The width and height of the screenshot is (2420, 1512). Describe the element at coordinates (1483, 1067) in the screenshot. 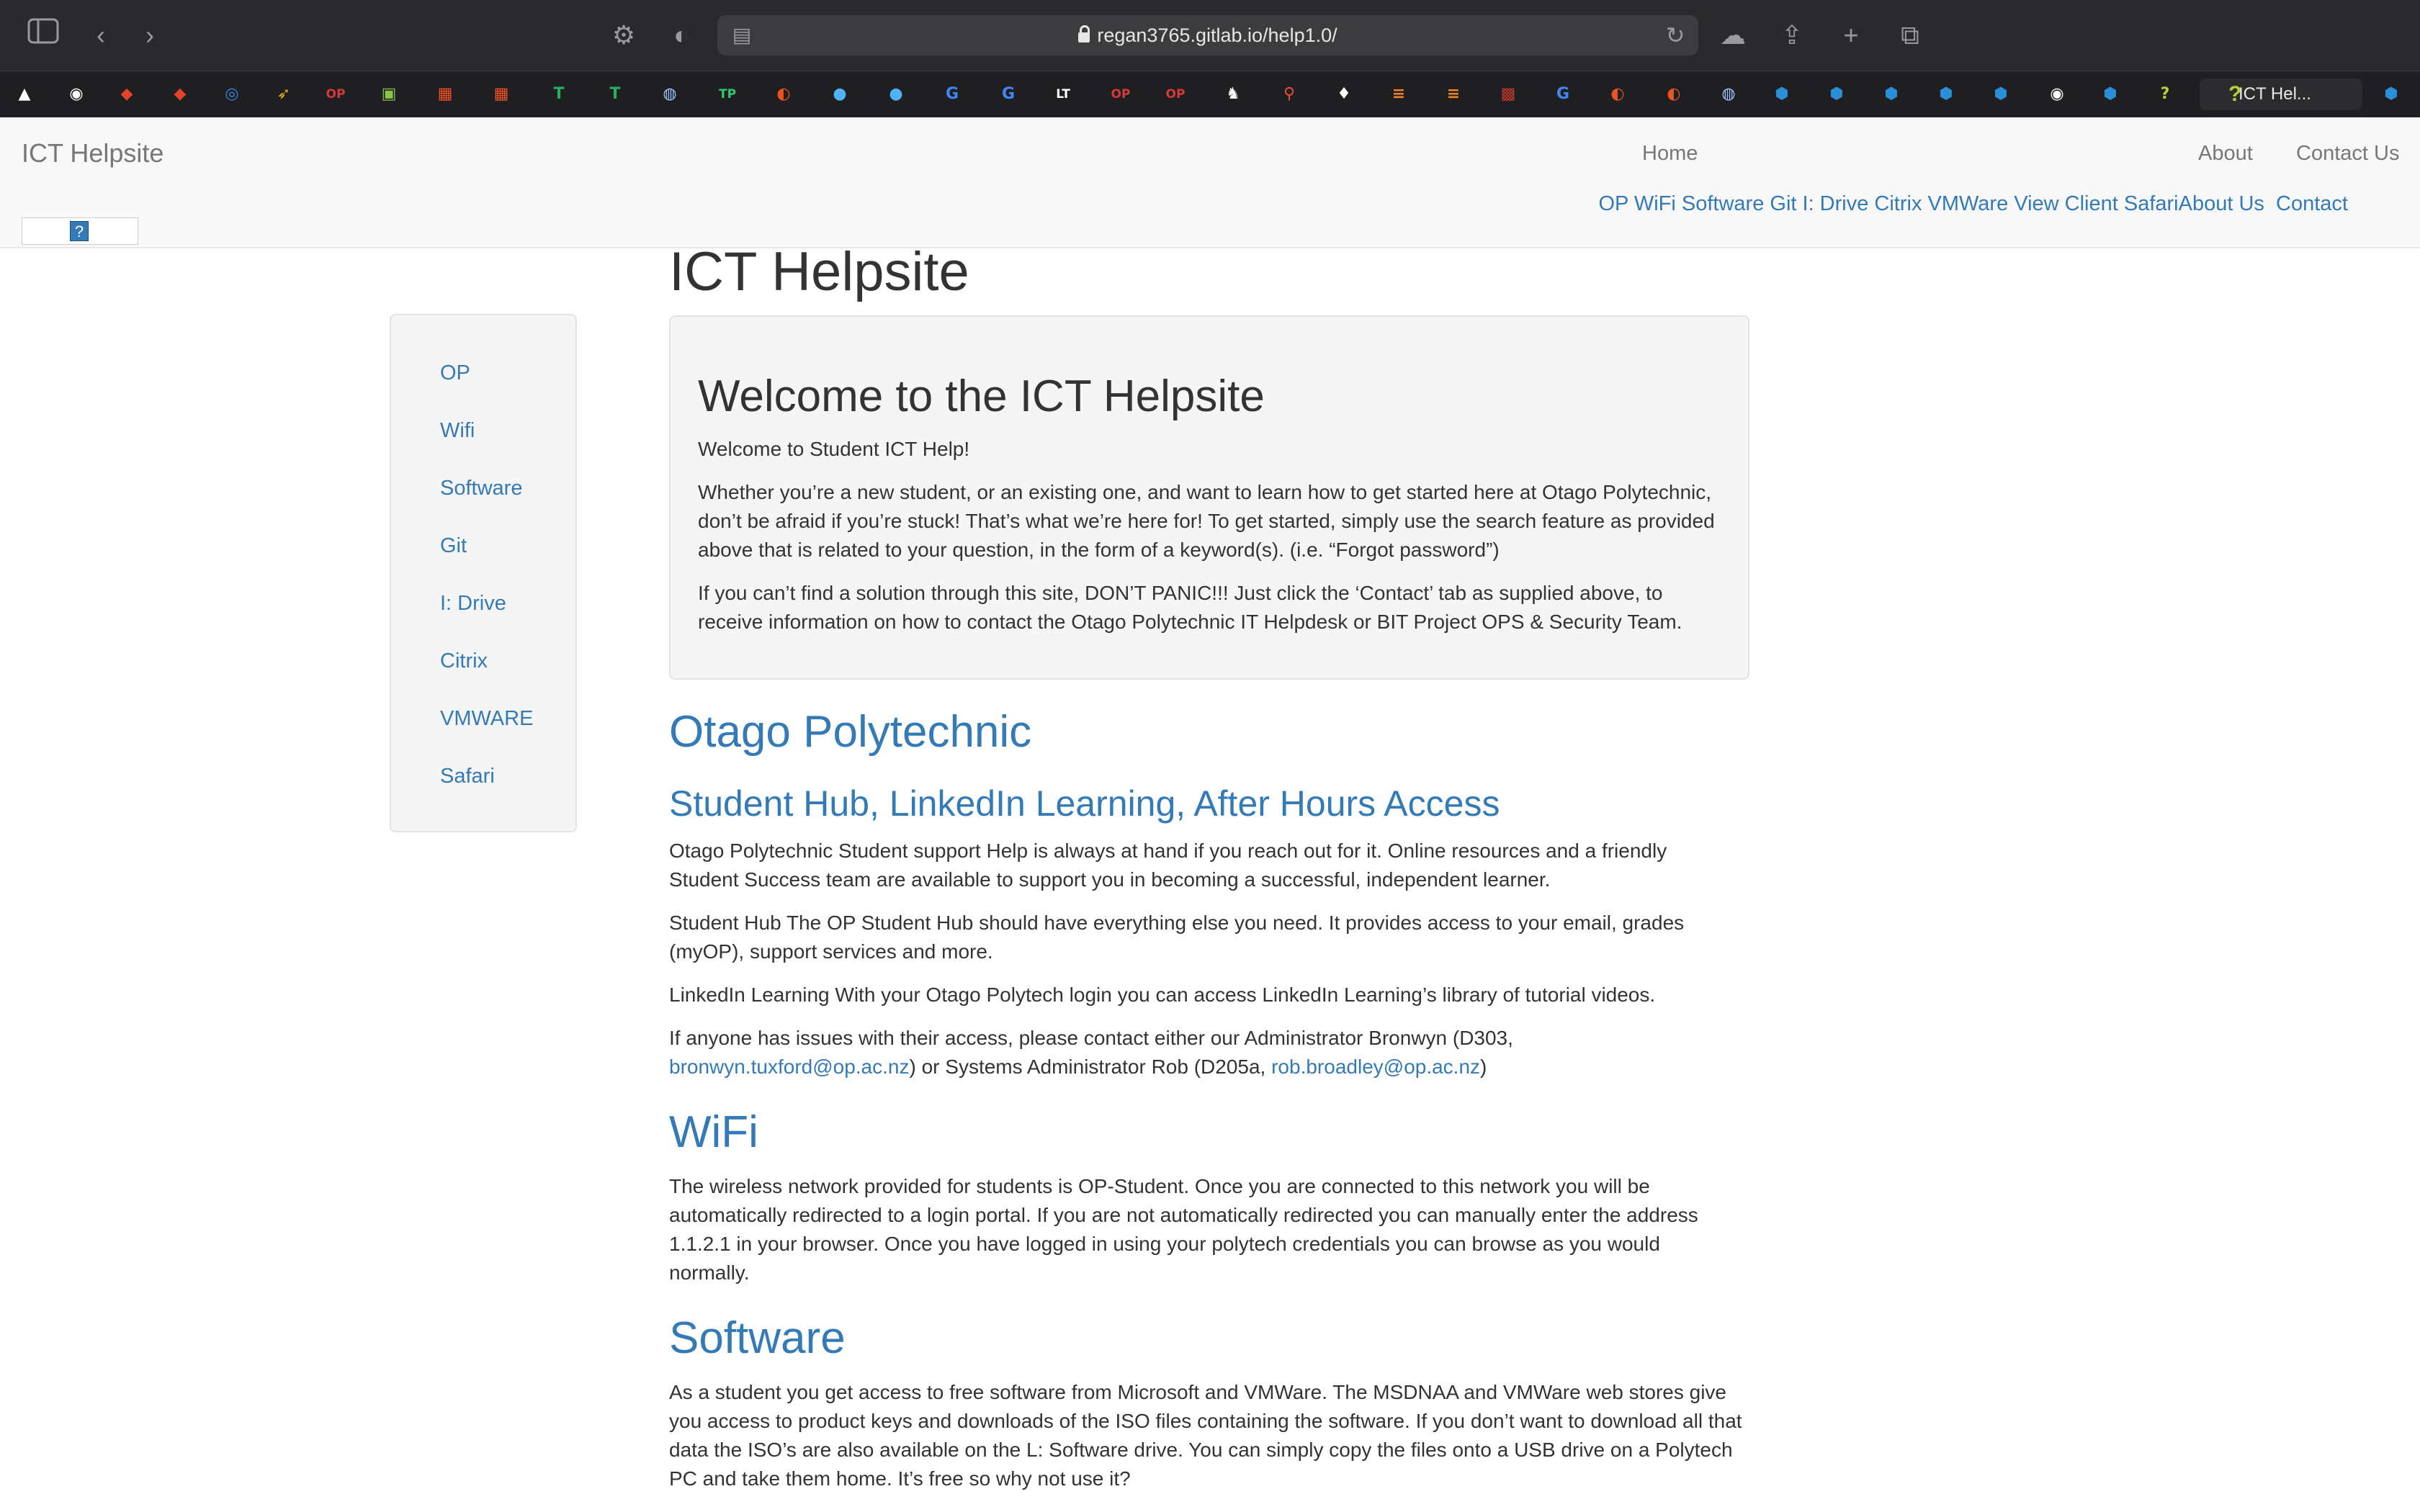

I see `op-access-text-c: )` at that location.